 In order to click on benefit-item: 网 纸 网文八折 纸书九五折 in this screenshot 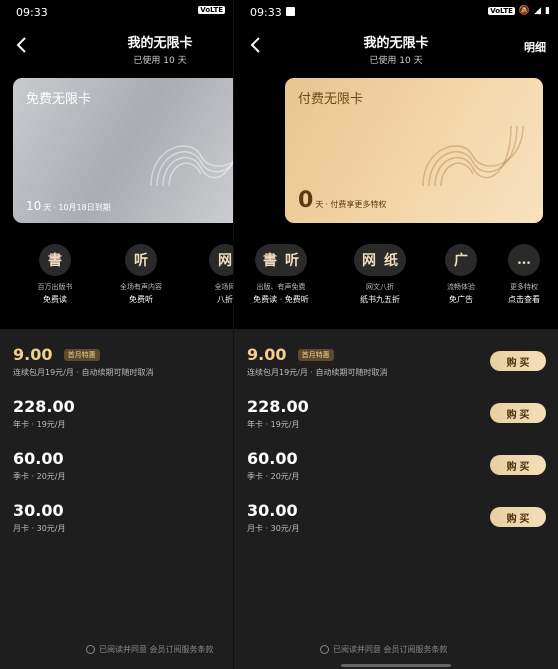, I will do `click(380, 274)`.